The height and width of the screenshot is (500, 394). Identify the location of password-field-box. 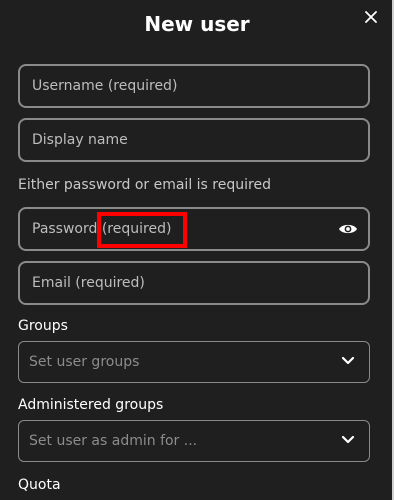
(194, 229).